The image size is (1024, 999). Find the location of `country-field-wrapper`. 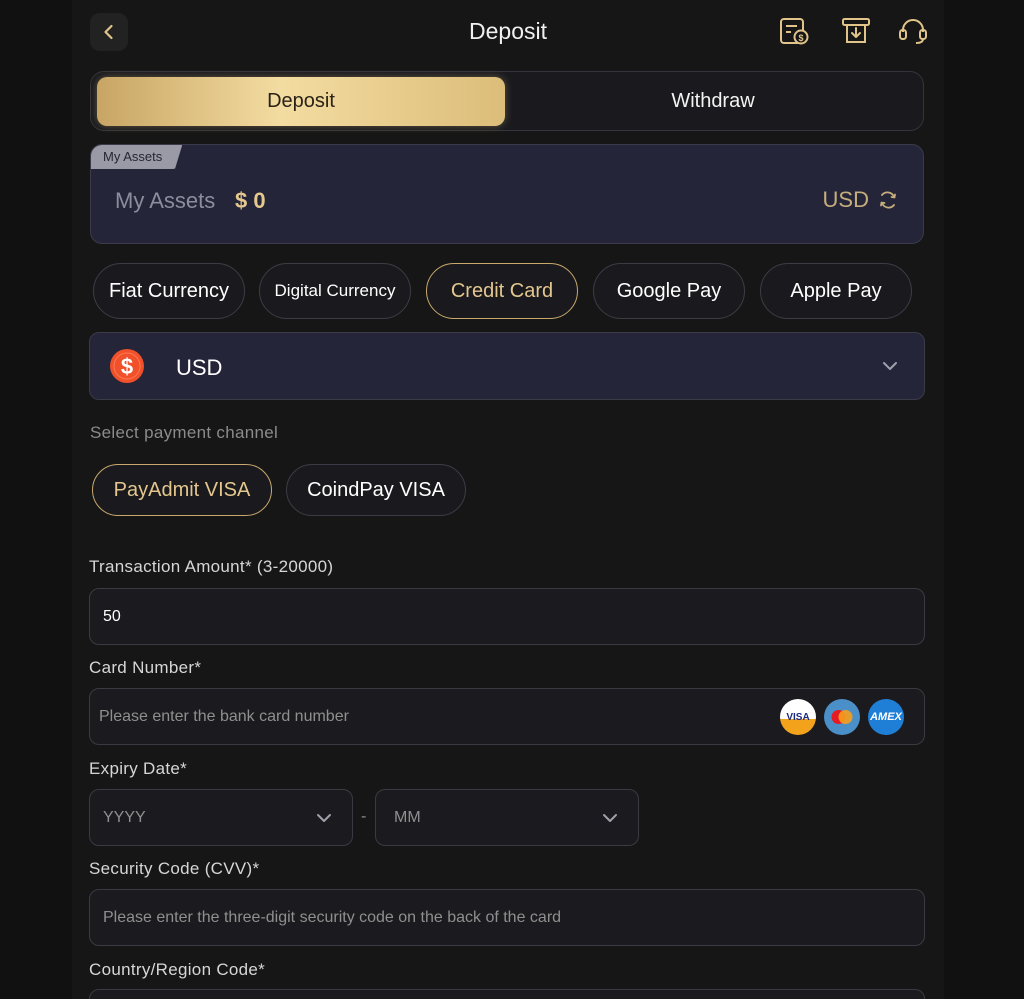

country-field-wrapper is located at coordinates (507, 994).